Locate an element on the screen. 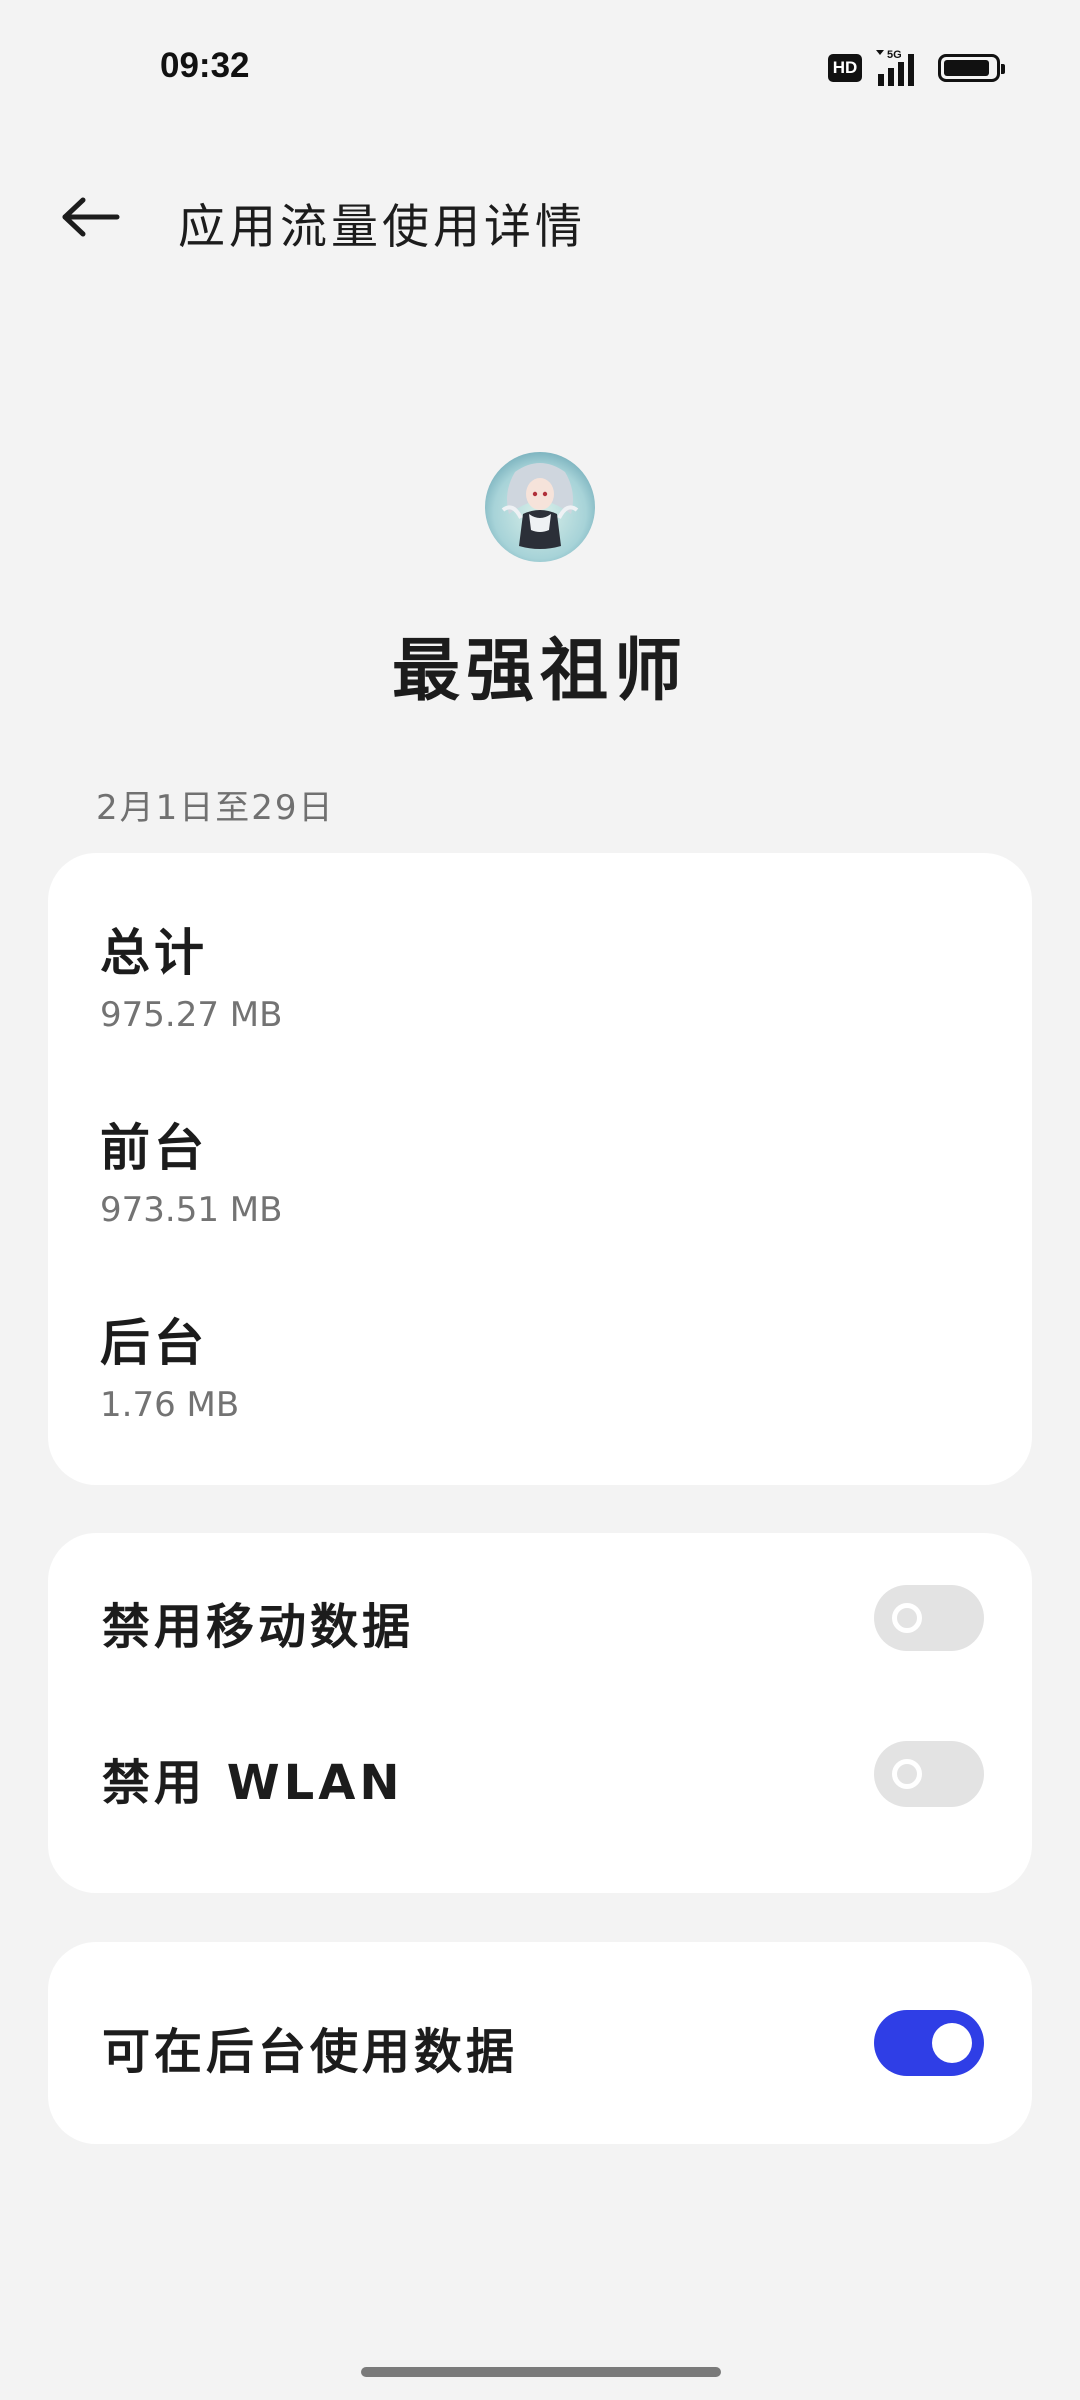 The image size is (1080, 2400). background-data-row: 可在后台使用数据 is located at coordinates (540, 2043).